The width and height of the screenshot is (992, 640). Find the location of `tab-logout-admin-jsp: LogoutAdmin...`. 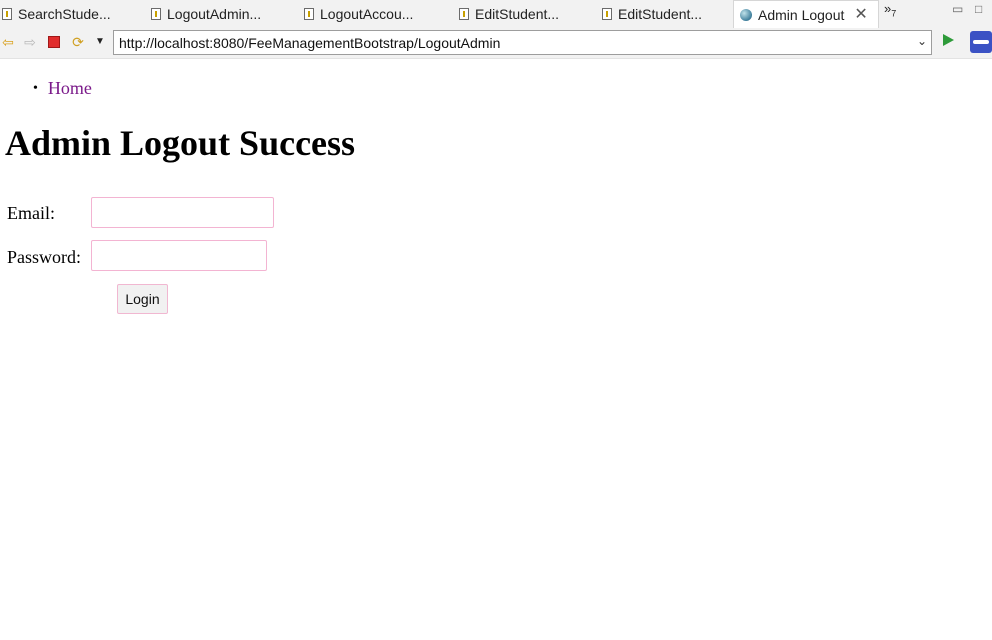

tab-logout-admin-jsp: LogoutAdmin... is located at coordinates (221, 13).